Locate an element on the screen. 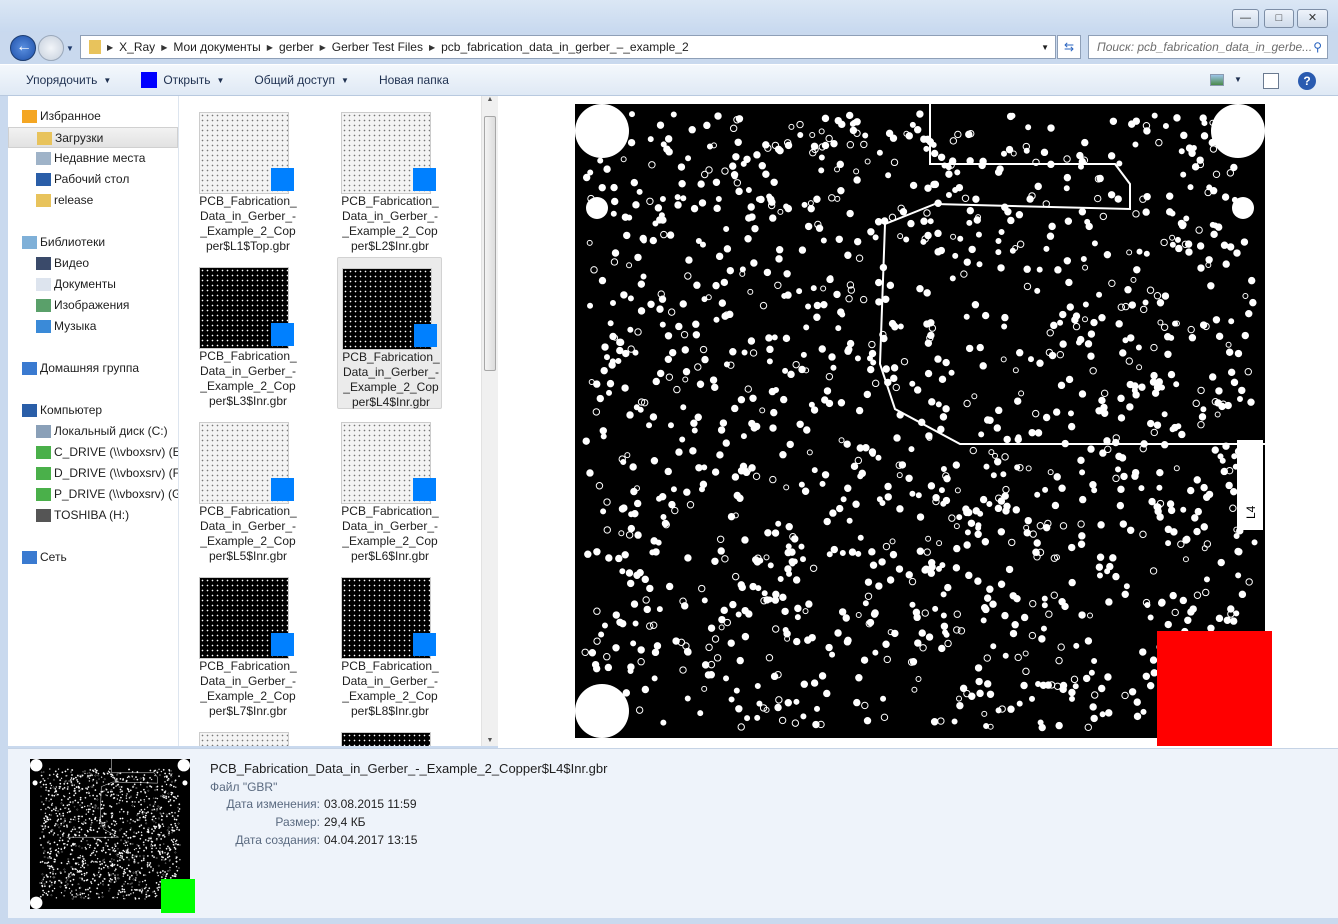 The image size is (1338, 924). forward-button is located at coordinates (51, 48).